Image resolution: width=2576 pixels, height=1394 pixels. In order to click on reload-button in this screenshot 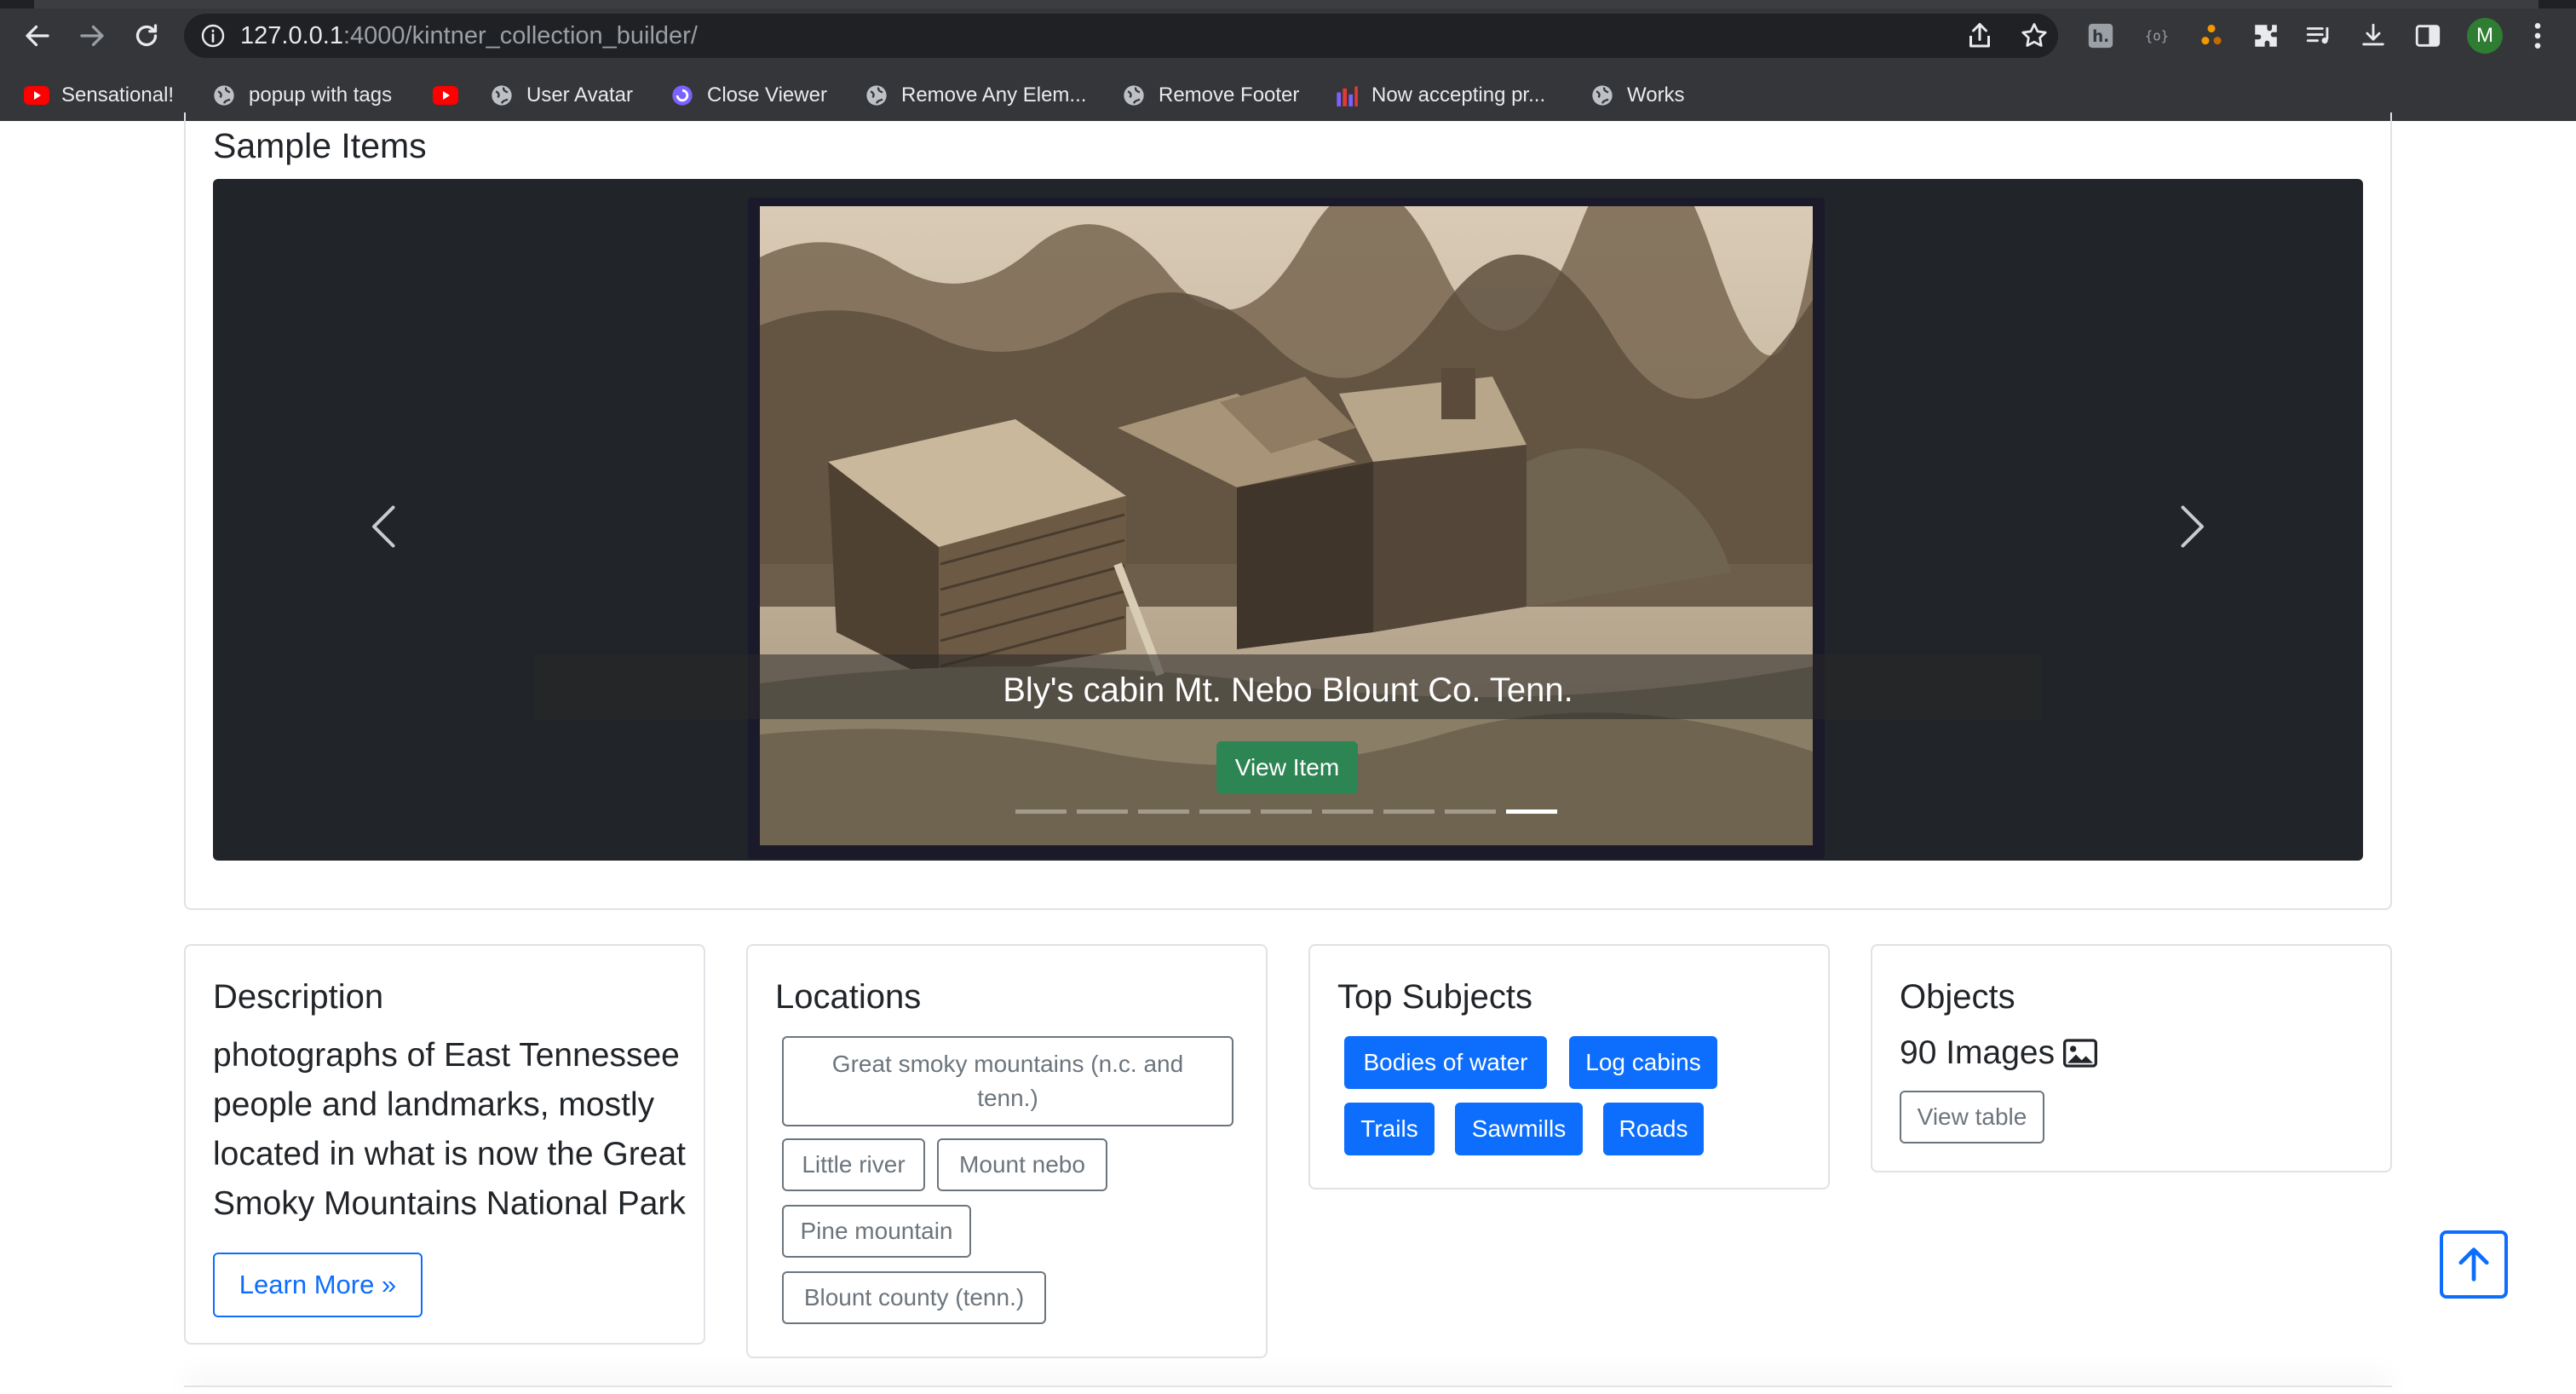, I will do `click(147, 36)`.